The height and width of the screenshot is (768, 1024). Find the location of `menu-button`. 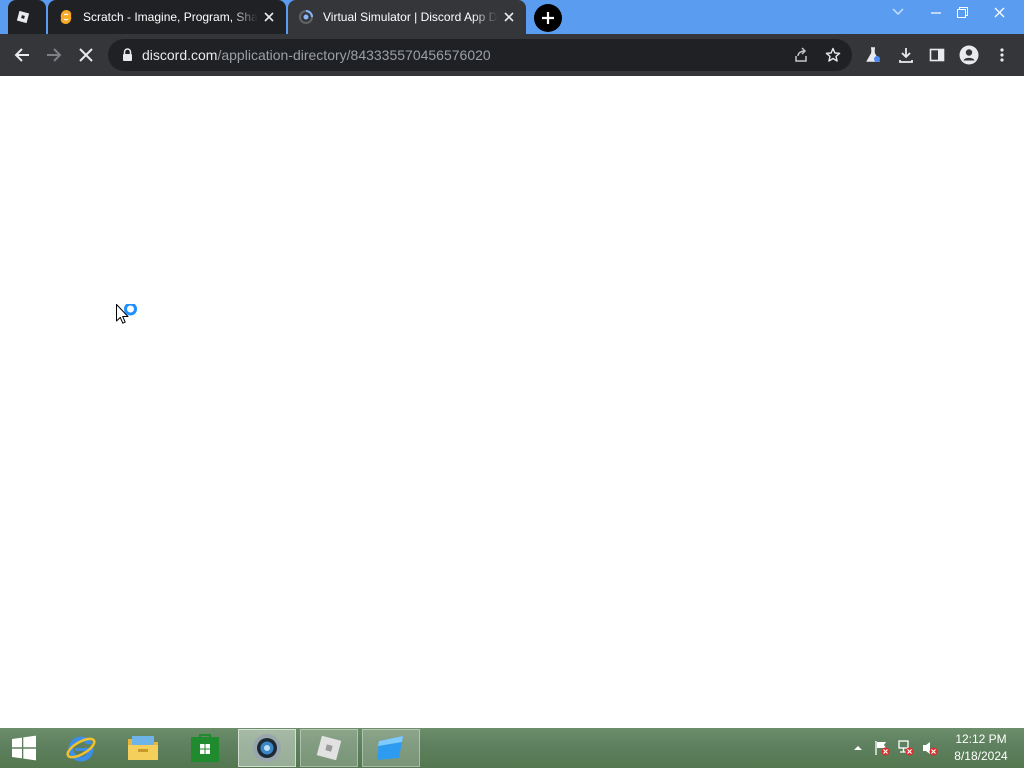

menu-button is located at coordinates (1002, 55).